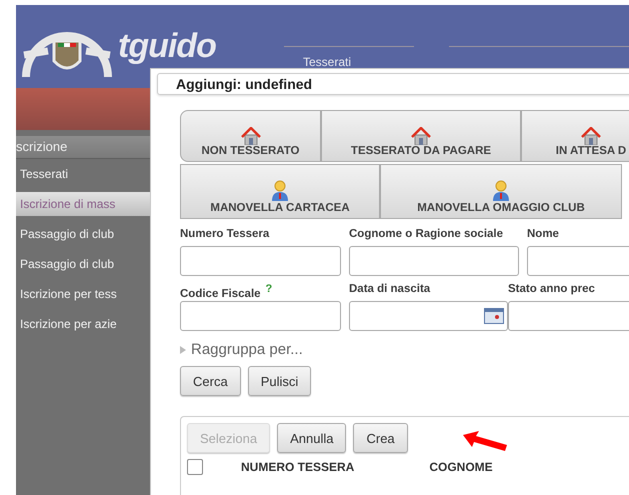 Image resolution: width=629 pixels, height=495 pixels. Describe the element at coordinates (83, 294) in the screenshot. I see `sidebar-item: Iscrizione per tess` at that location.